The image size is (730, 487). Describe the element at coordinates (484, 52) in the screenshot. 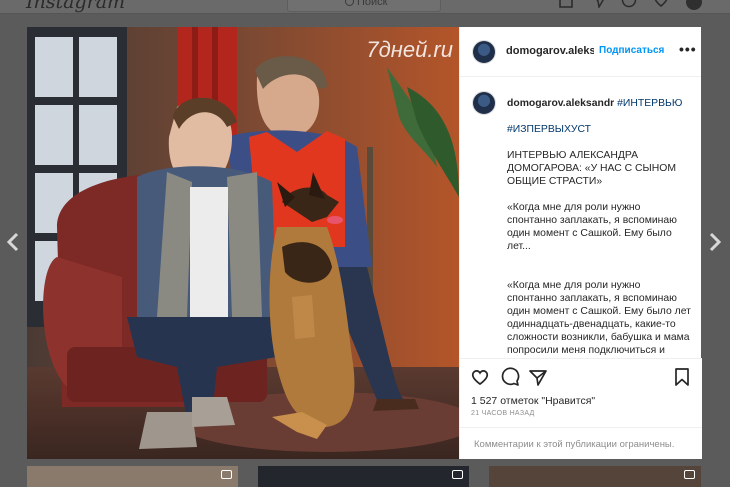

I see `author-avatar` at that location.